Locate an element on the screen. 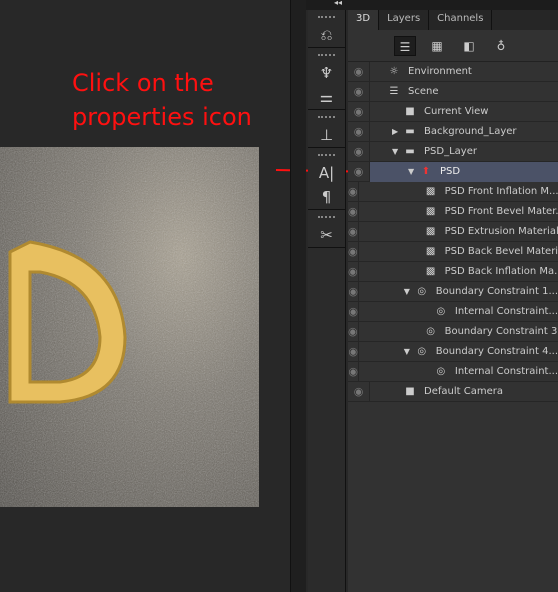 Image resolution: width=558 pixels, height=592 pixels. tree-row: ◉ ■ Default Camera is located at coordinates (453, 391).